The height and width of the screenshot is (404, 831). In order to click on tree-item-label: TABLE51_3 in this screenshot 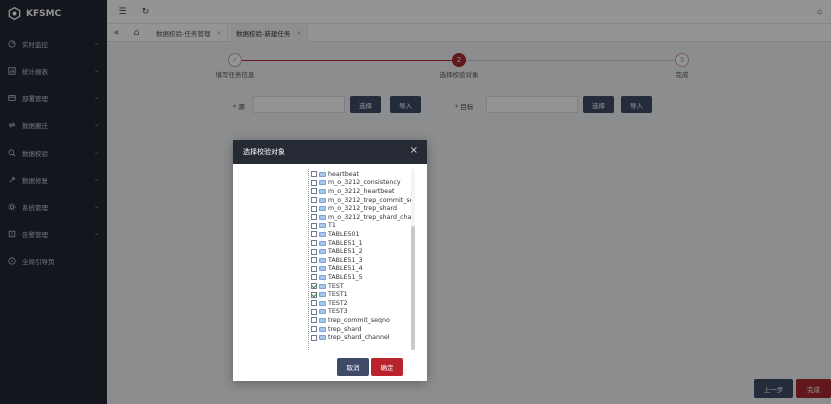, I will do `click(345, 260)`.